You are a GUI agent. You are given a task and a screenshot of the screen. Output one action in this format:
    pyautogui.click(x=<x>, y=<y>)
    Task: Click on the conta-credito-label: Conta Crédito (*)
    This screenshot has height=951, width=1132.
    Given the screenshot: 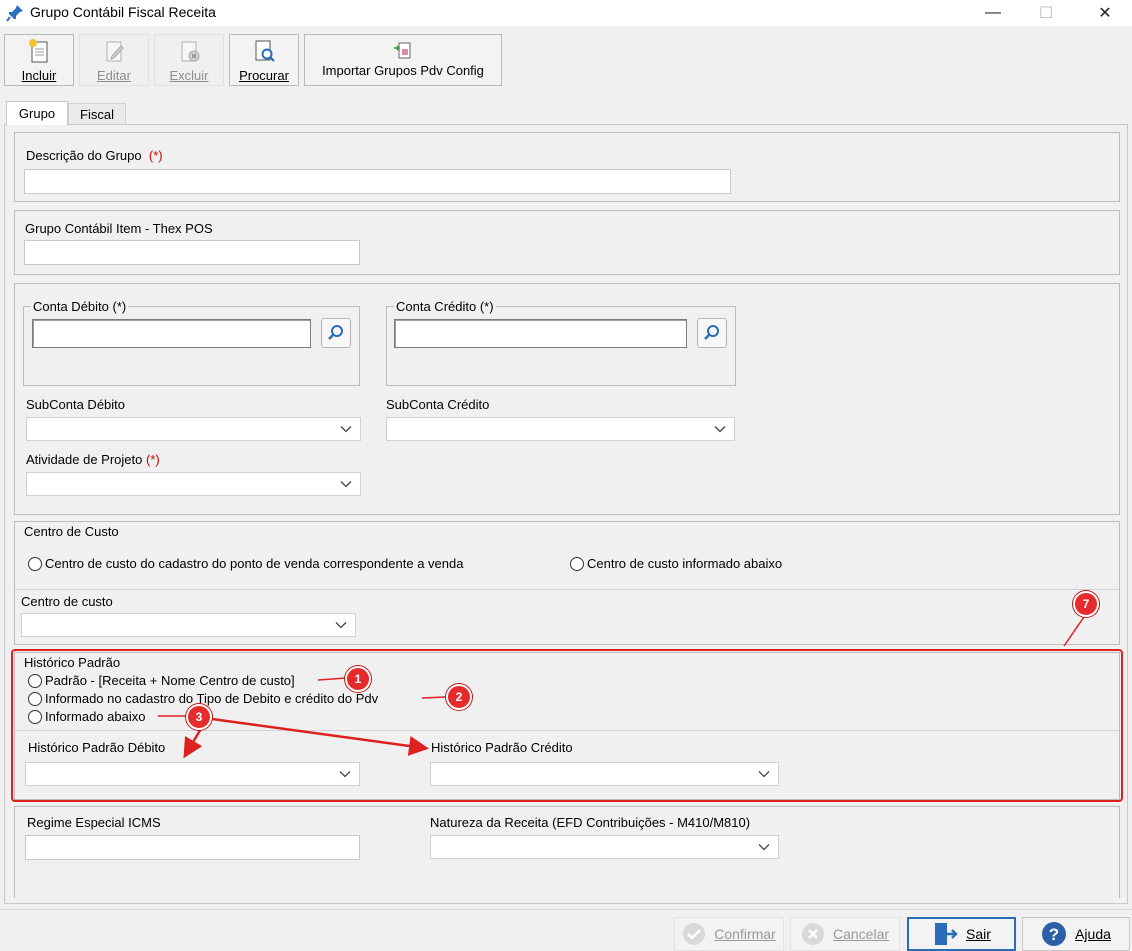 What is the action you would take?
    pyautogui.click(x=445, y=306)
    